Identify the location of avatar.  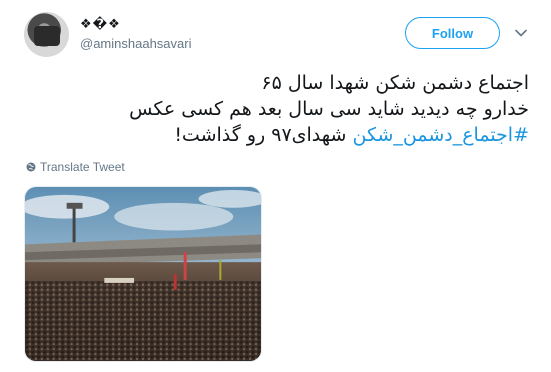
(46, 34).